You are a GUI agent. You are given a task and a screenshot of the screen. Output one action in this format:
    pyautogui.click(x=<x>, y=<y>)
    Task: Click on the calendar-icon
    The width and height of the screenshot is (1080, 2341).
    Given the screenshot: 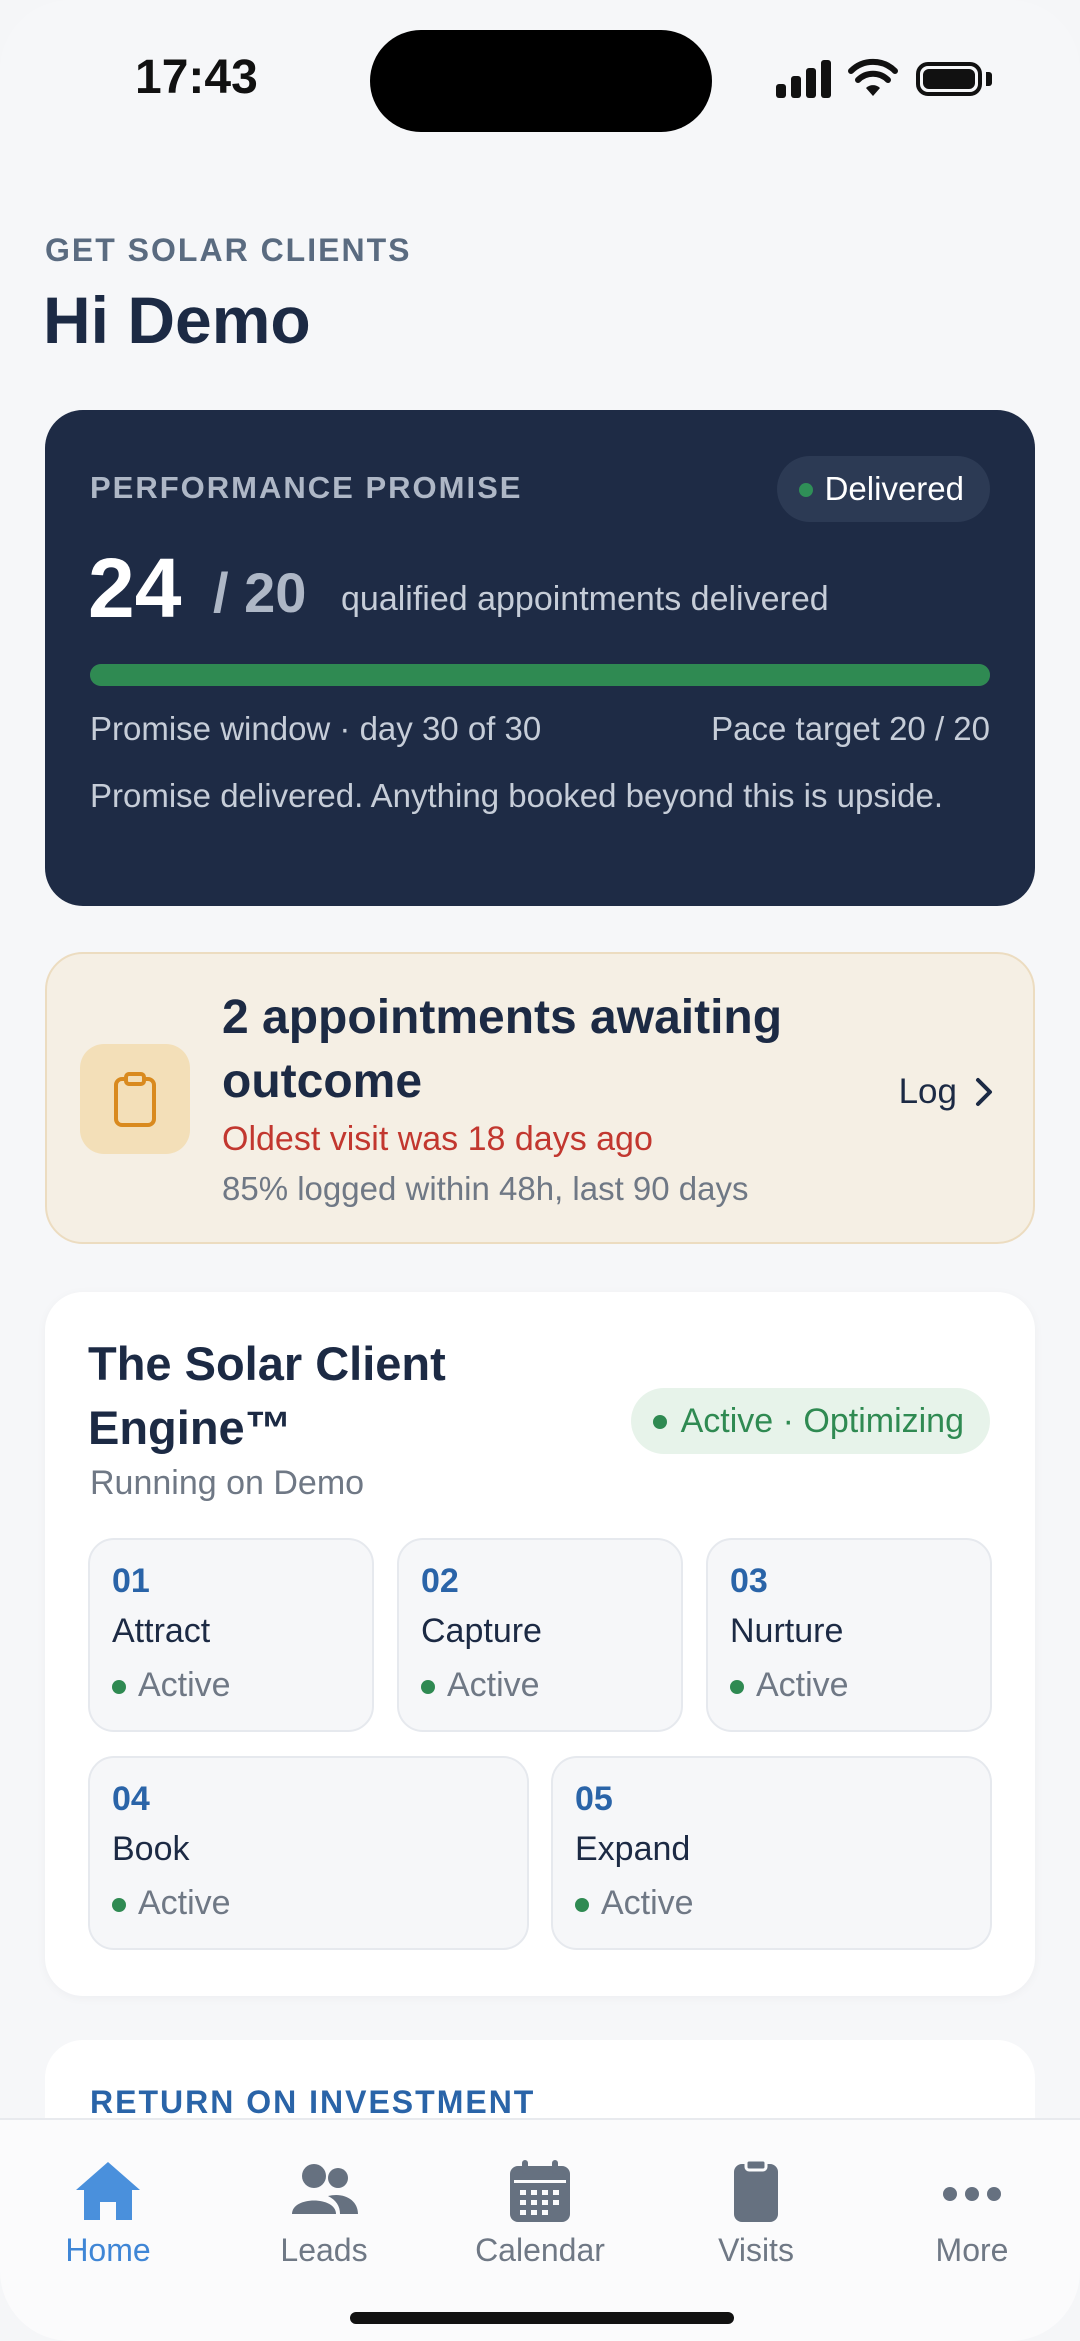 What is the action you would take?
    pyautogui.click(x=540, y=2191)
    